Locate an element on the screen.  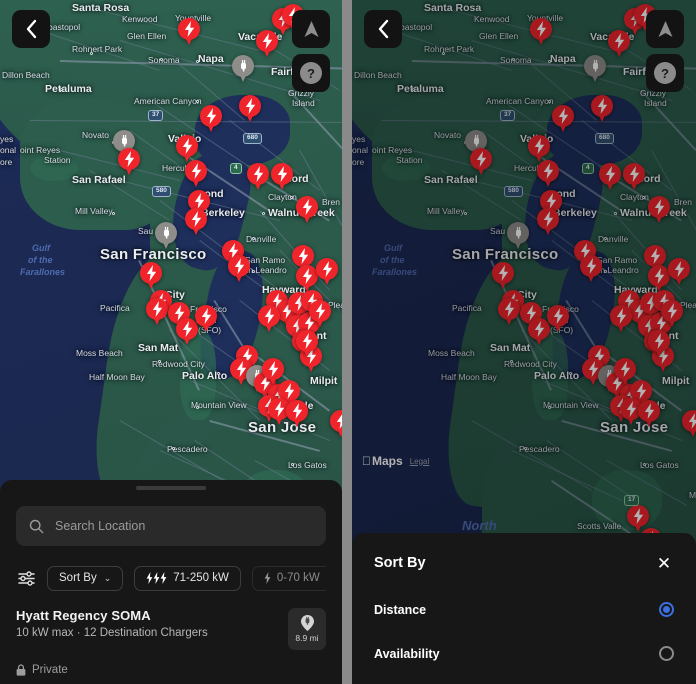
chevron-down-icon: ⌄ is located at coordinates (107, 577).